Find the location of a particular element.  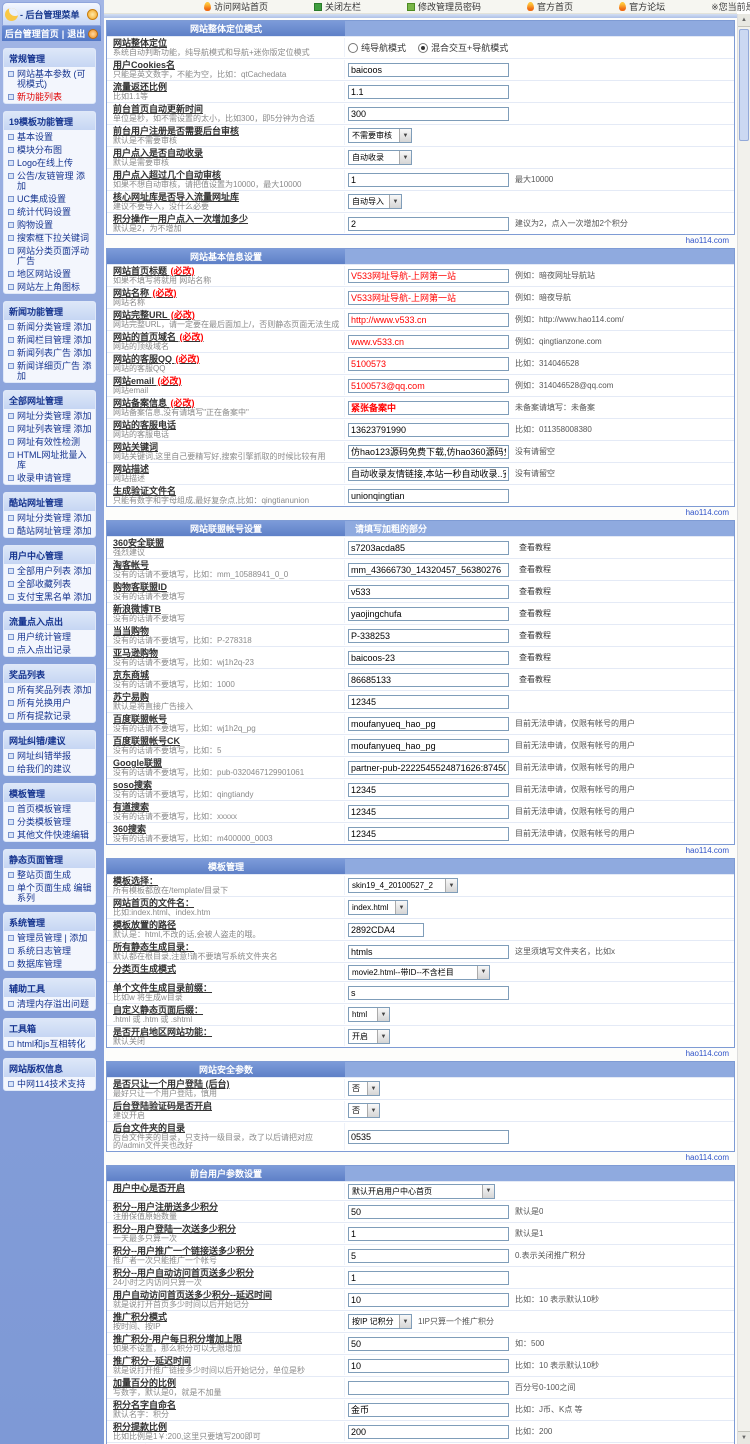

select-control: 自动导入 ▼ is located at coordinates (375, 201).